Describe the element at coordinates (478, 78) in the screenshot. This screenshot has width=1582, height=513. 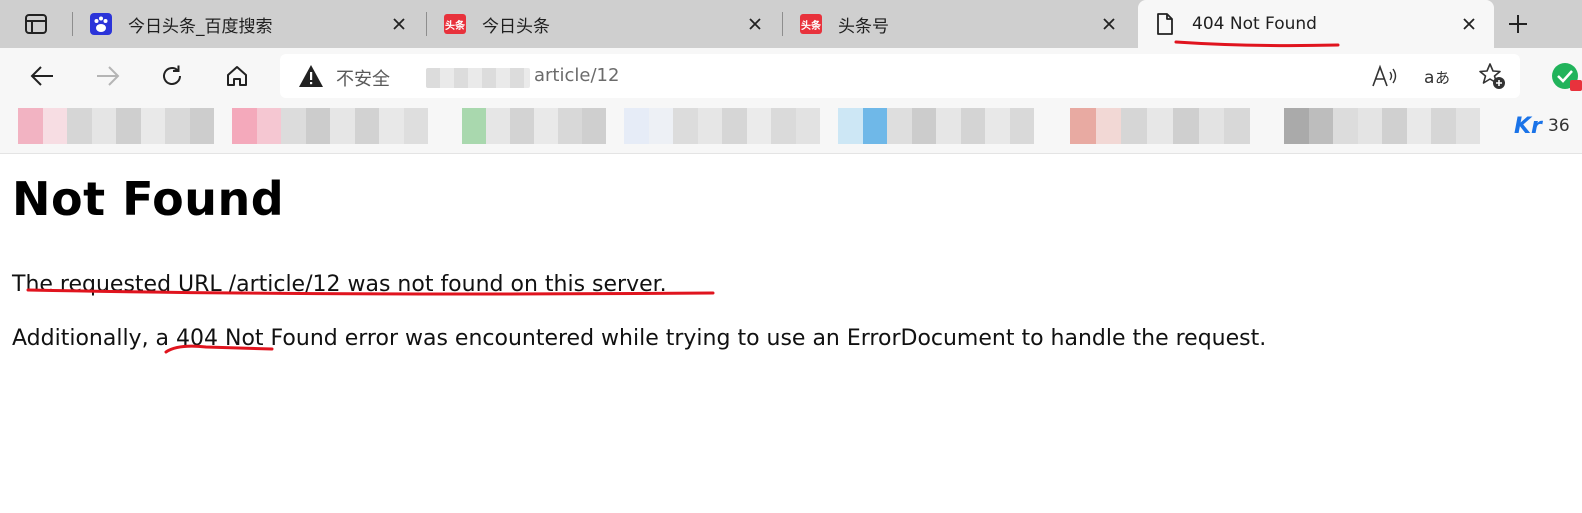
I see `redacted-url-host` at that location.